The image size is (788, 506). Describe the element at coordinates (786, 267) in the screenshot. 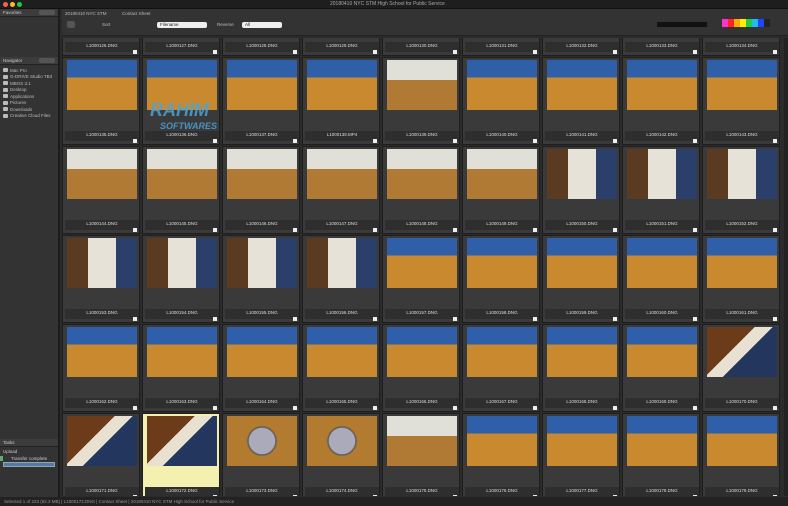

I see `grid-scrollbar` at that location.